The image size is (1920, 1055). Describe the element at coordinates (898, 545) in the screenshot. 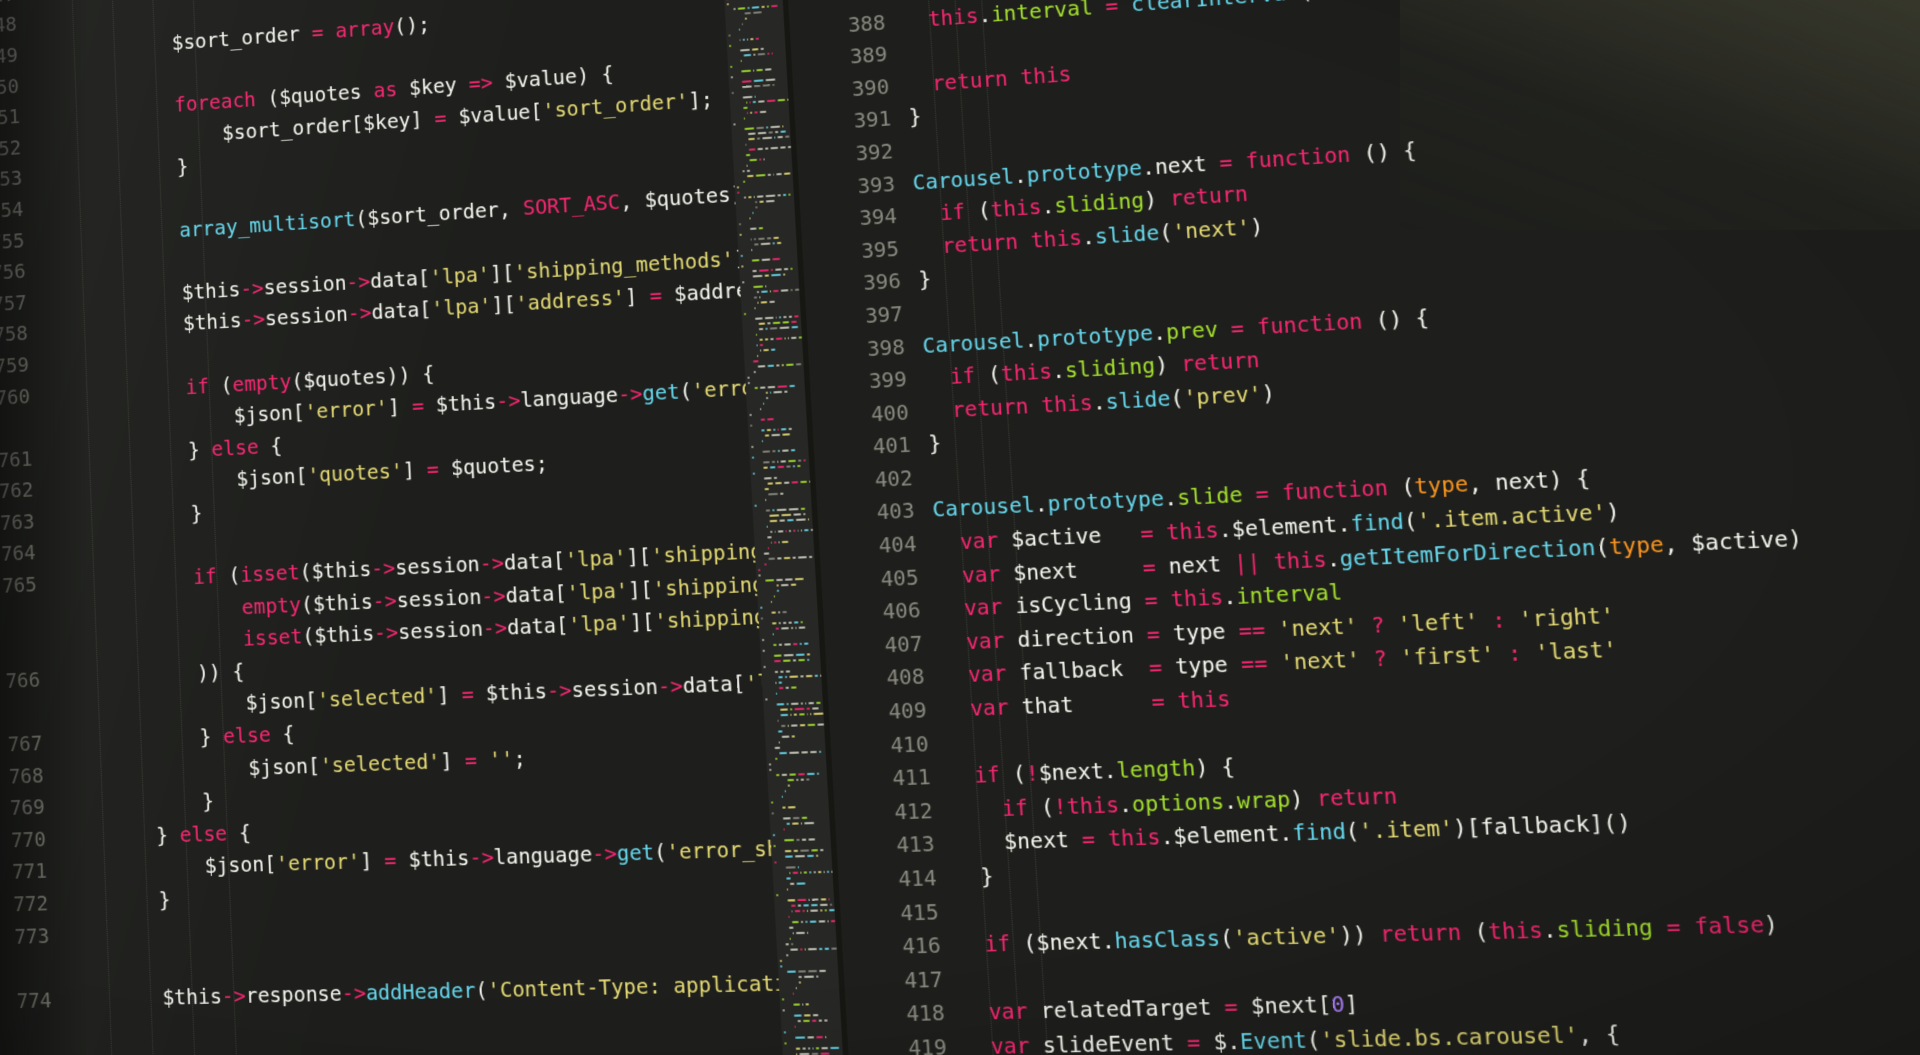

I see `line-number: 404` at that location.